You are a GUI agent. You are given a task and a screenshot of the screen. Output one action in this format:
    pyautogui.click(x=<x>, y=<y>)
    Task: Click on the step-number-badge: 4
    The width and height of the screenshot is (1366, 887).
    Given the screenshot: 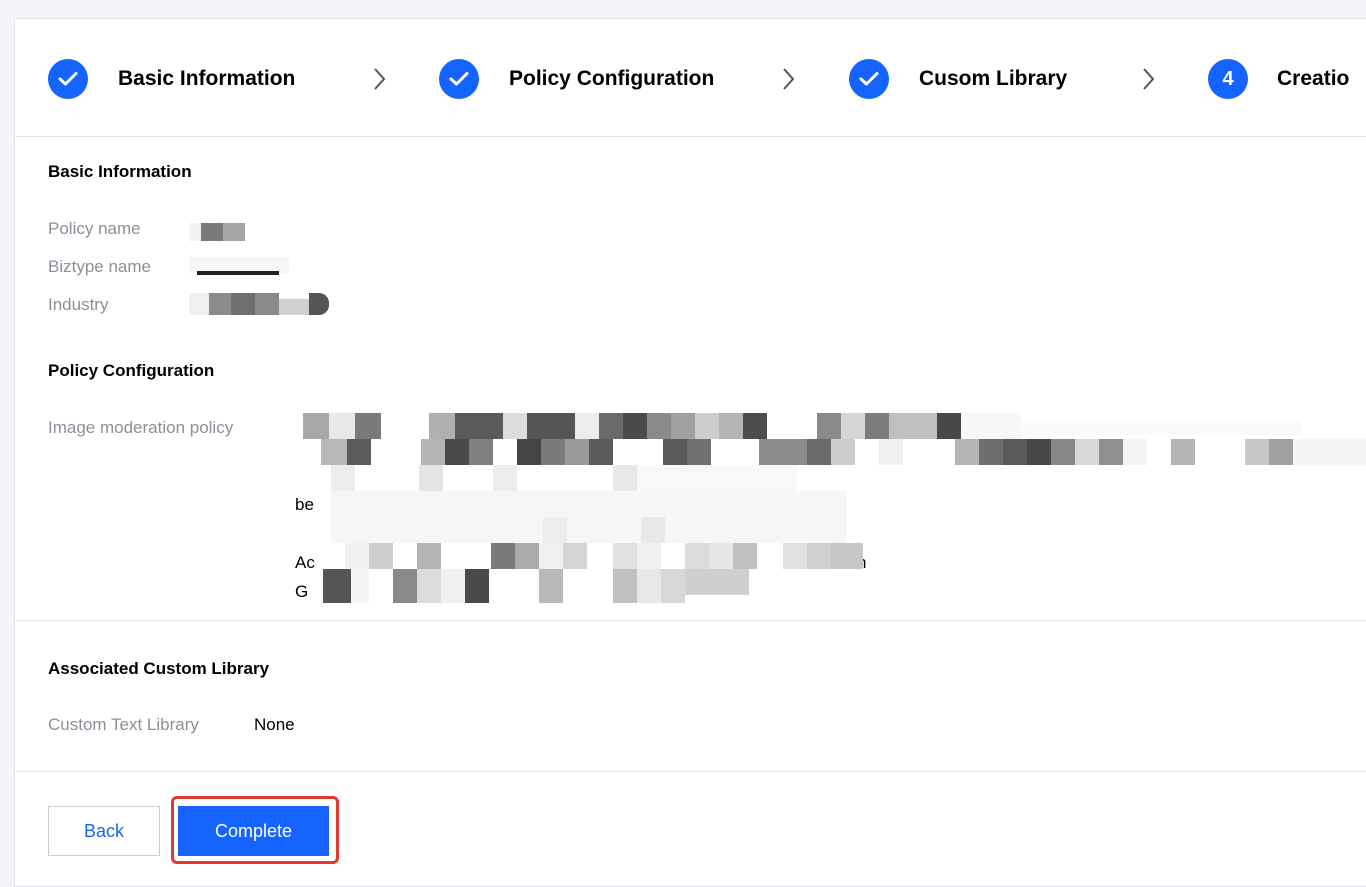 What is the action you would take?
    pyautogui.click(x=1228, y=79)
    